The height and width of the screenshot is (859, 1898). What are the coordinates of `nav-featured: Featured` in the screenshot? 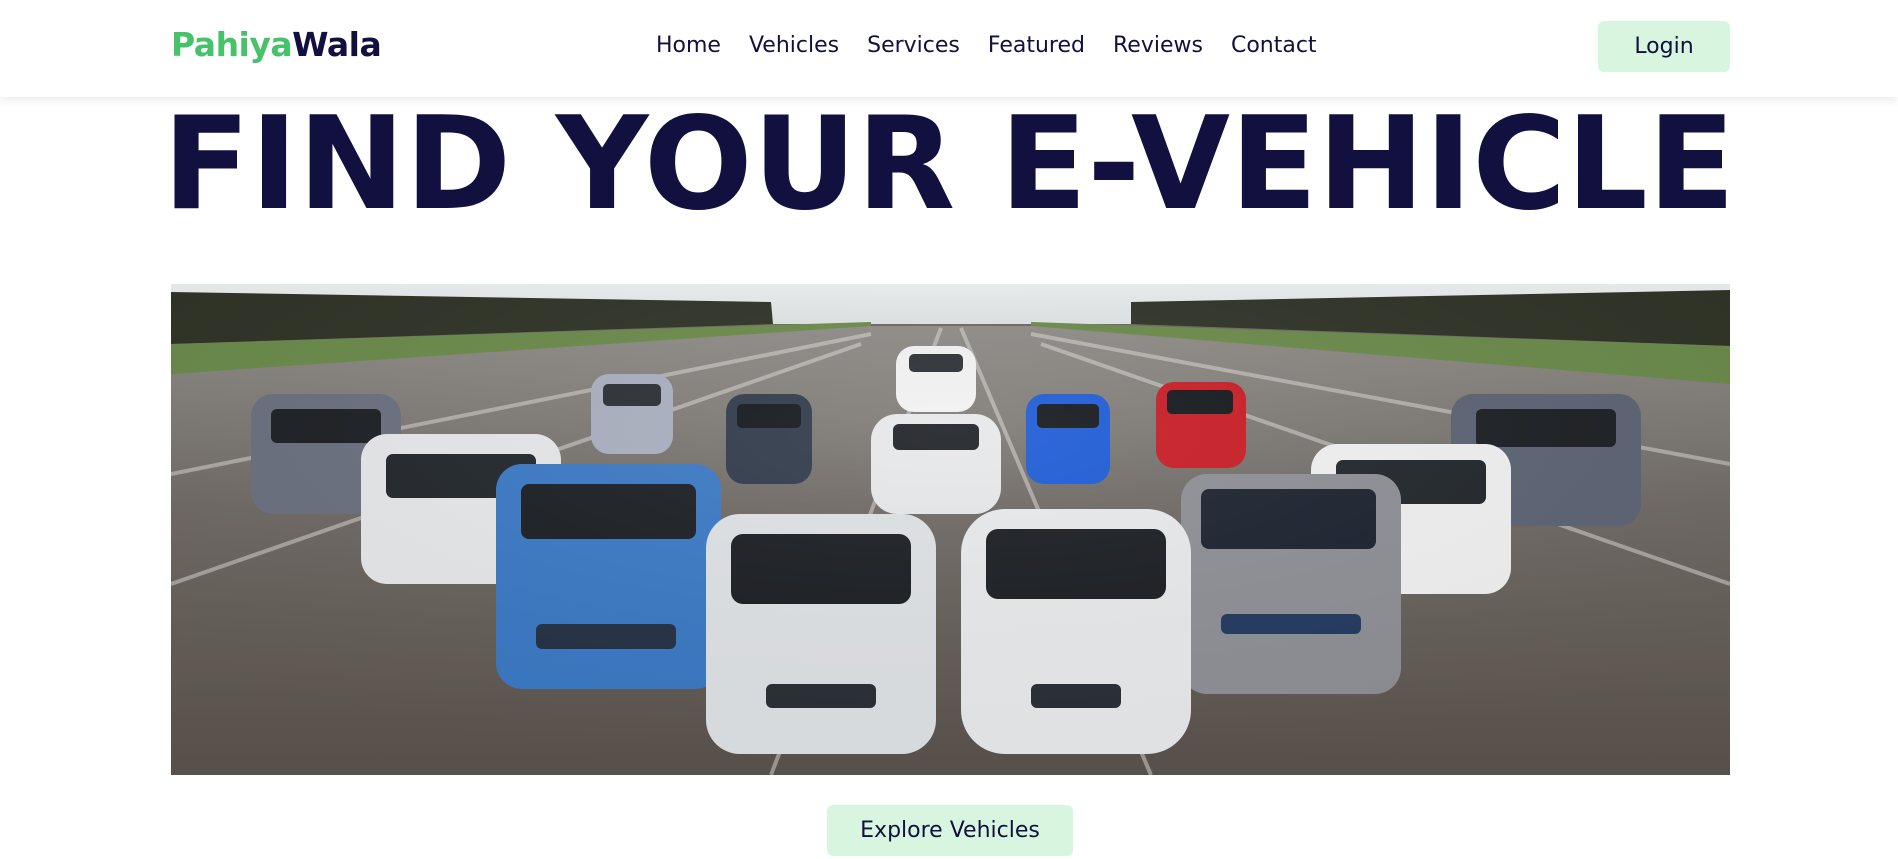 It's located at (1036, 45).